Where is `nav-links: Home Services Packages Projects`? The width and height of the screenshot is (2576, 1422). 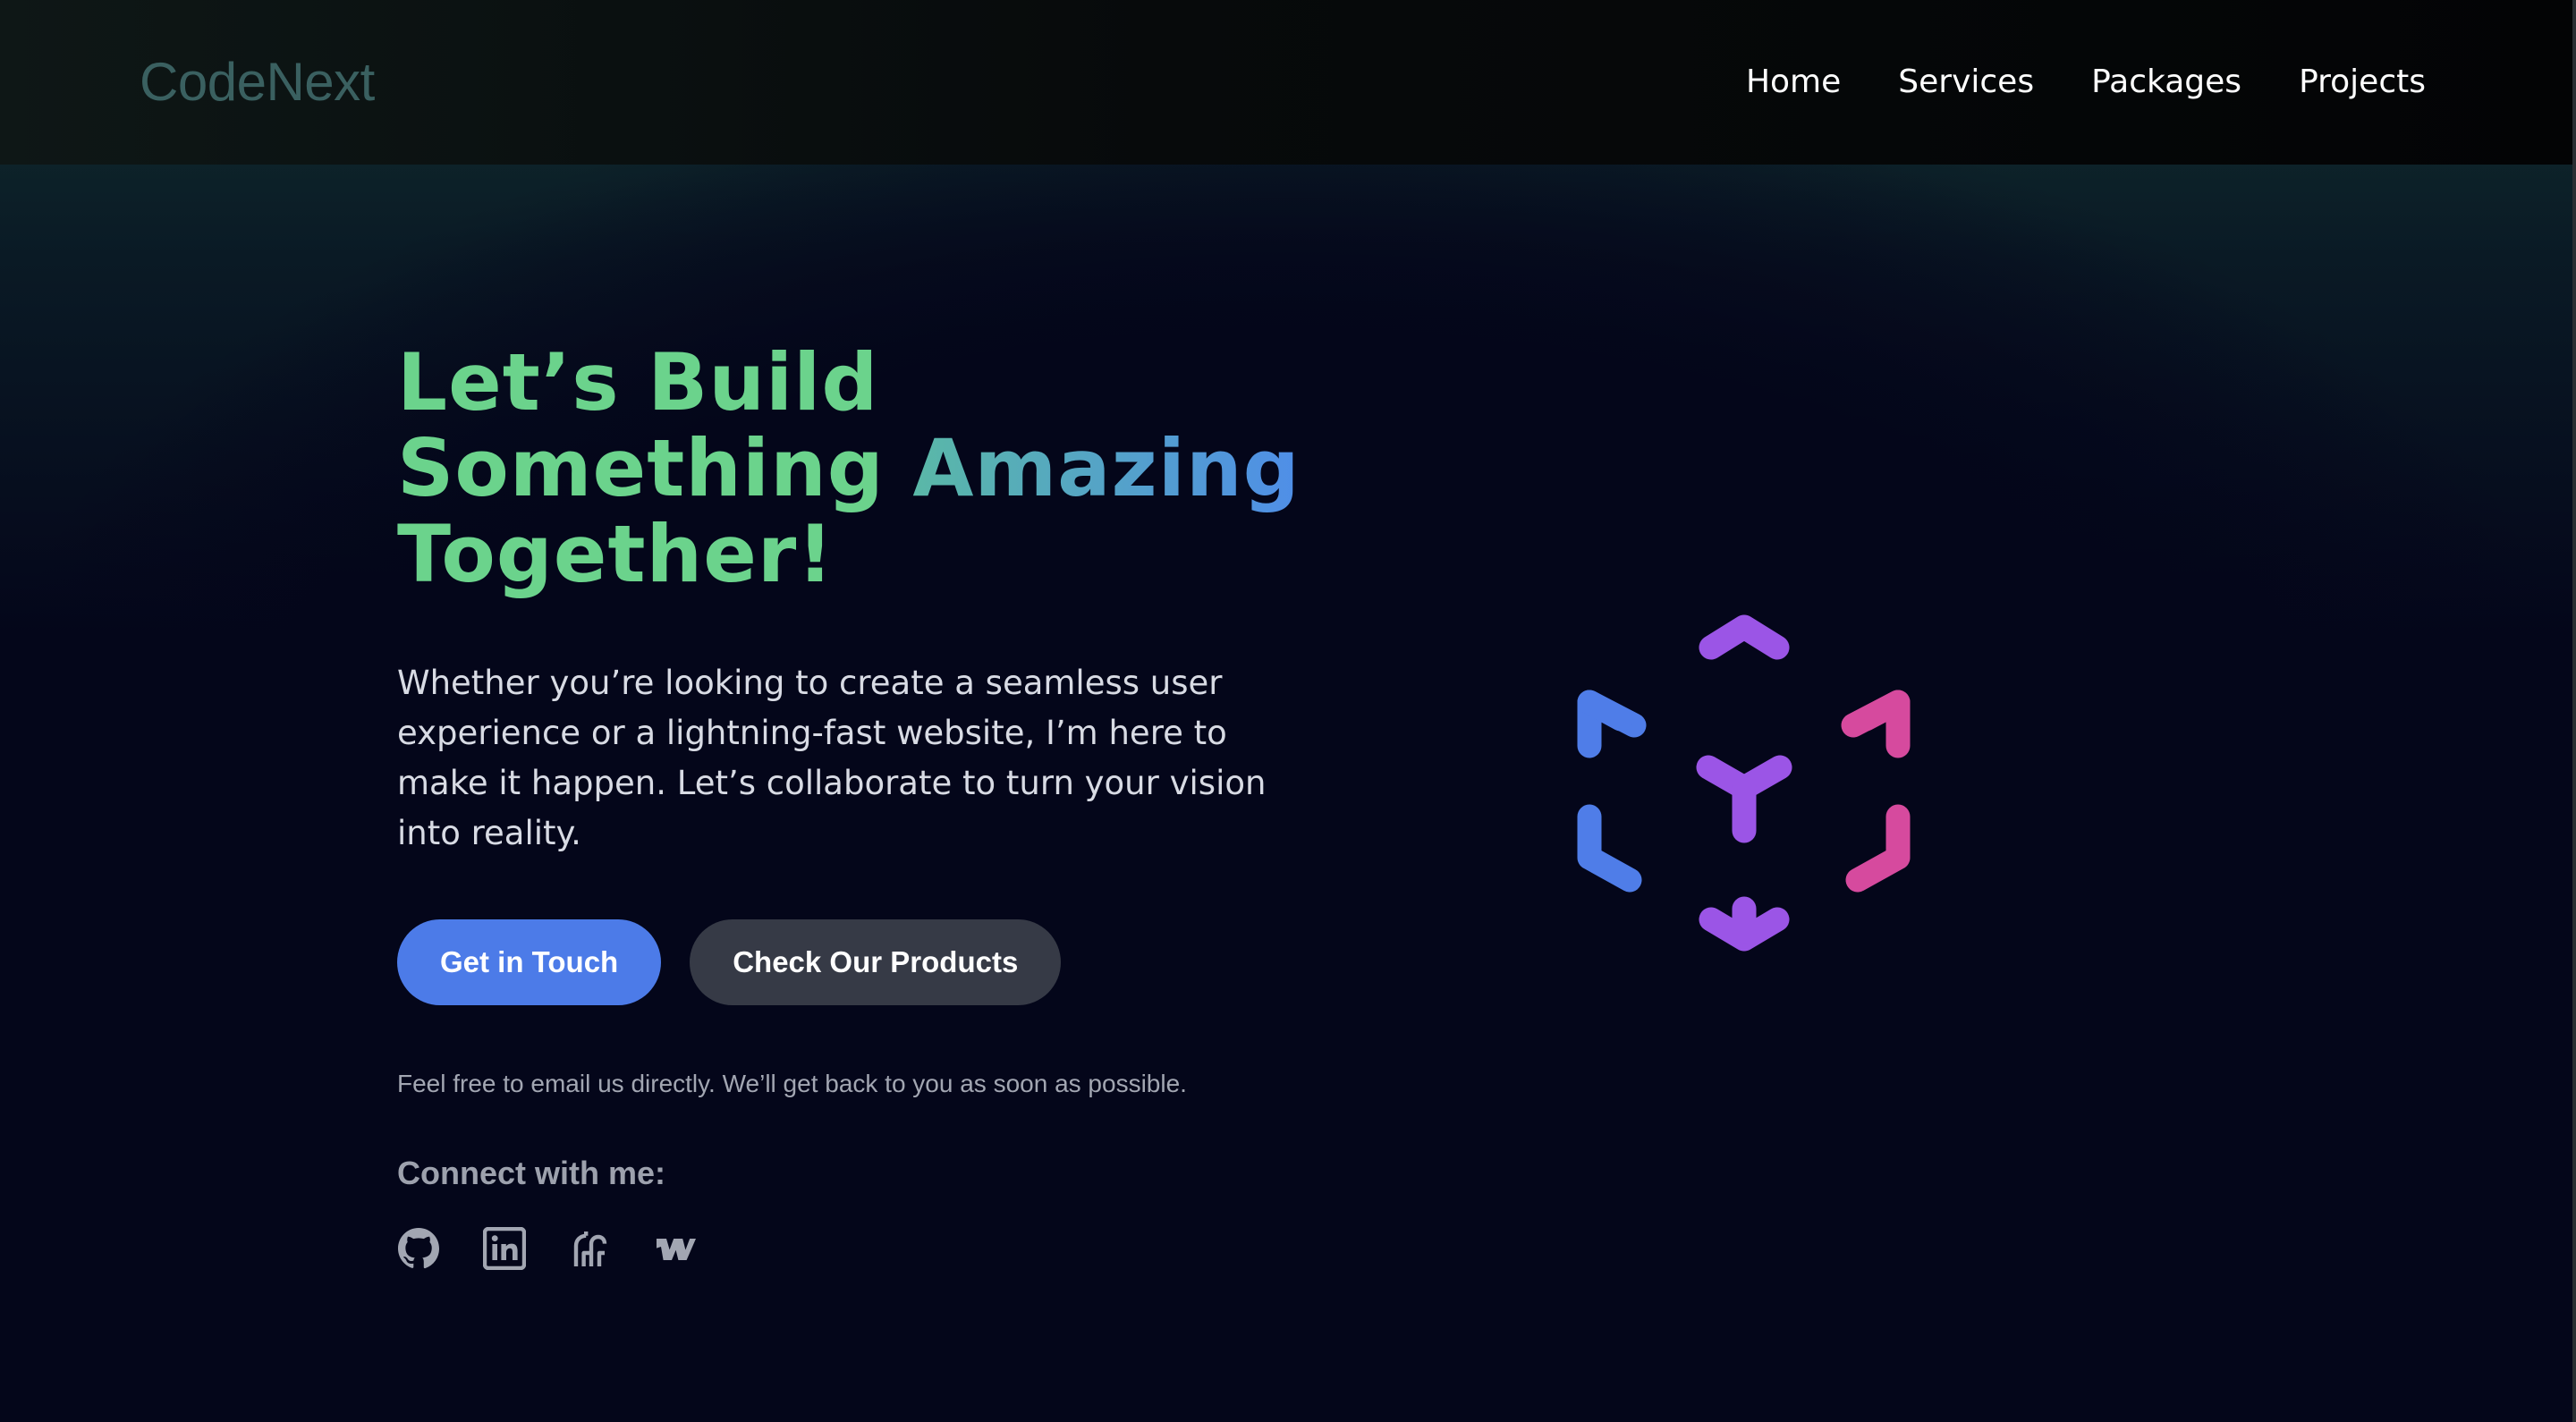
nav-links: Home Services Packages Projects is located at coordinates (2086, 82).